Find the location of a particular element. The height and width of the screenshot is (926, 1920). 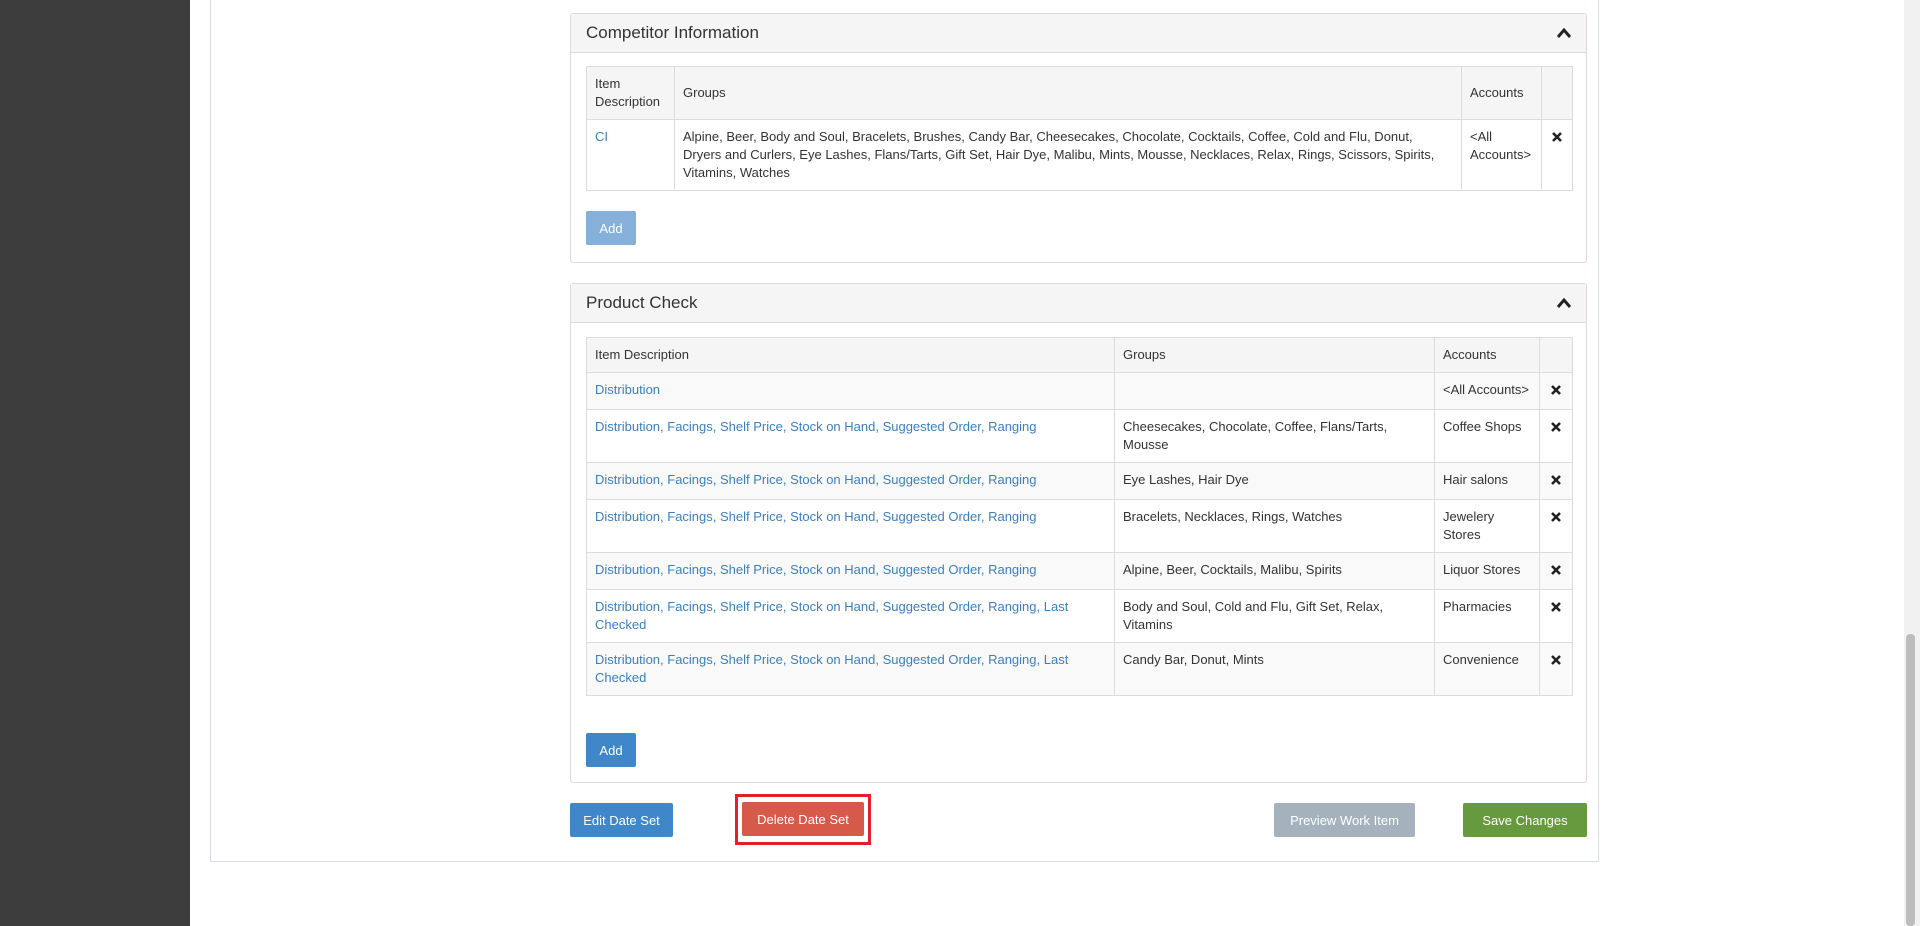

panel-heading: Product Check is located at coordinates (1078, 303).